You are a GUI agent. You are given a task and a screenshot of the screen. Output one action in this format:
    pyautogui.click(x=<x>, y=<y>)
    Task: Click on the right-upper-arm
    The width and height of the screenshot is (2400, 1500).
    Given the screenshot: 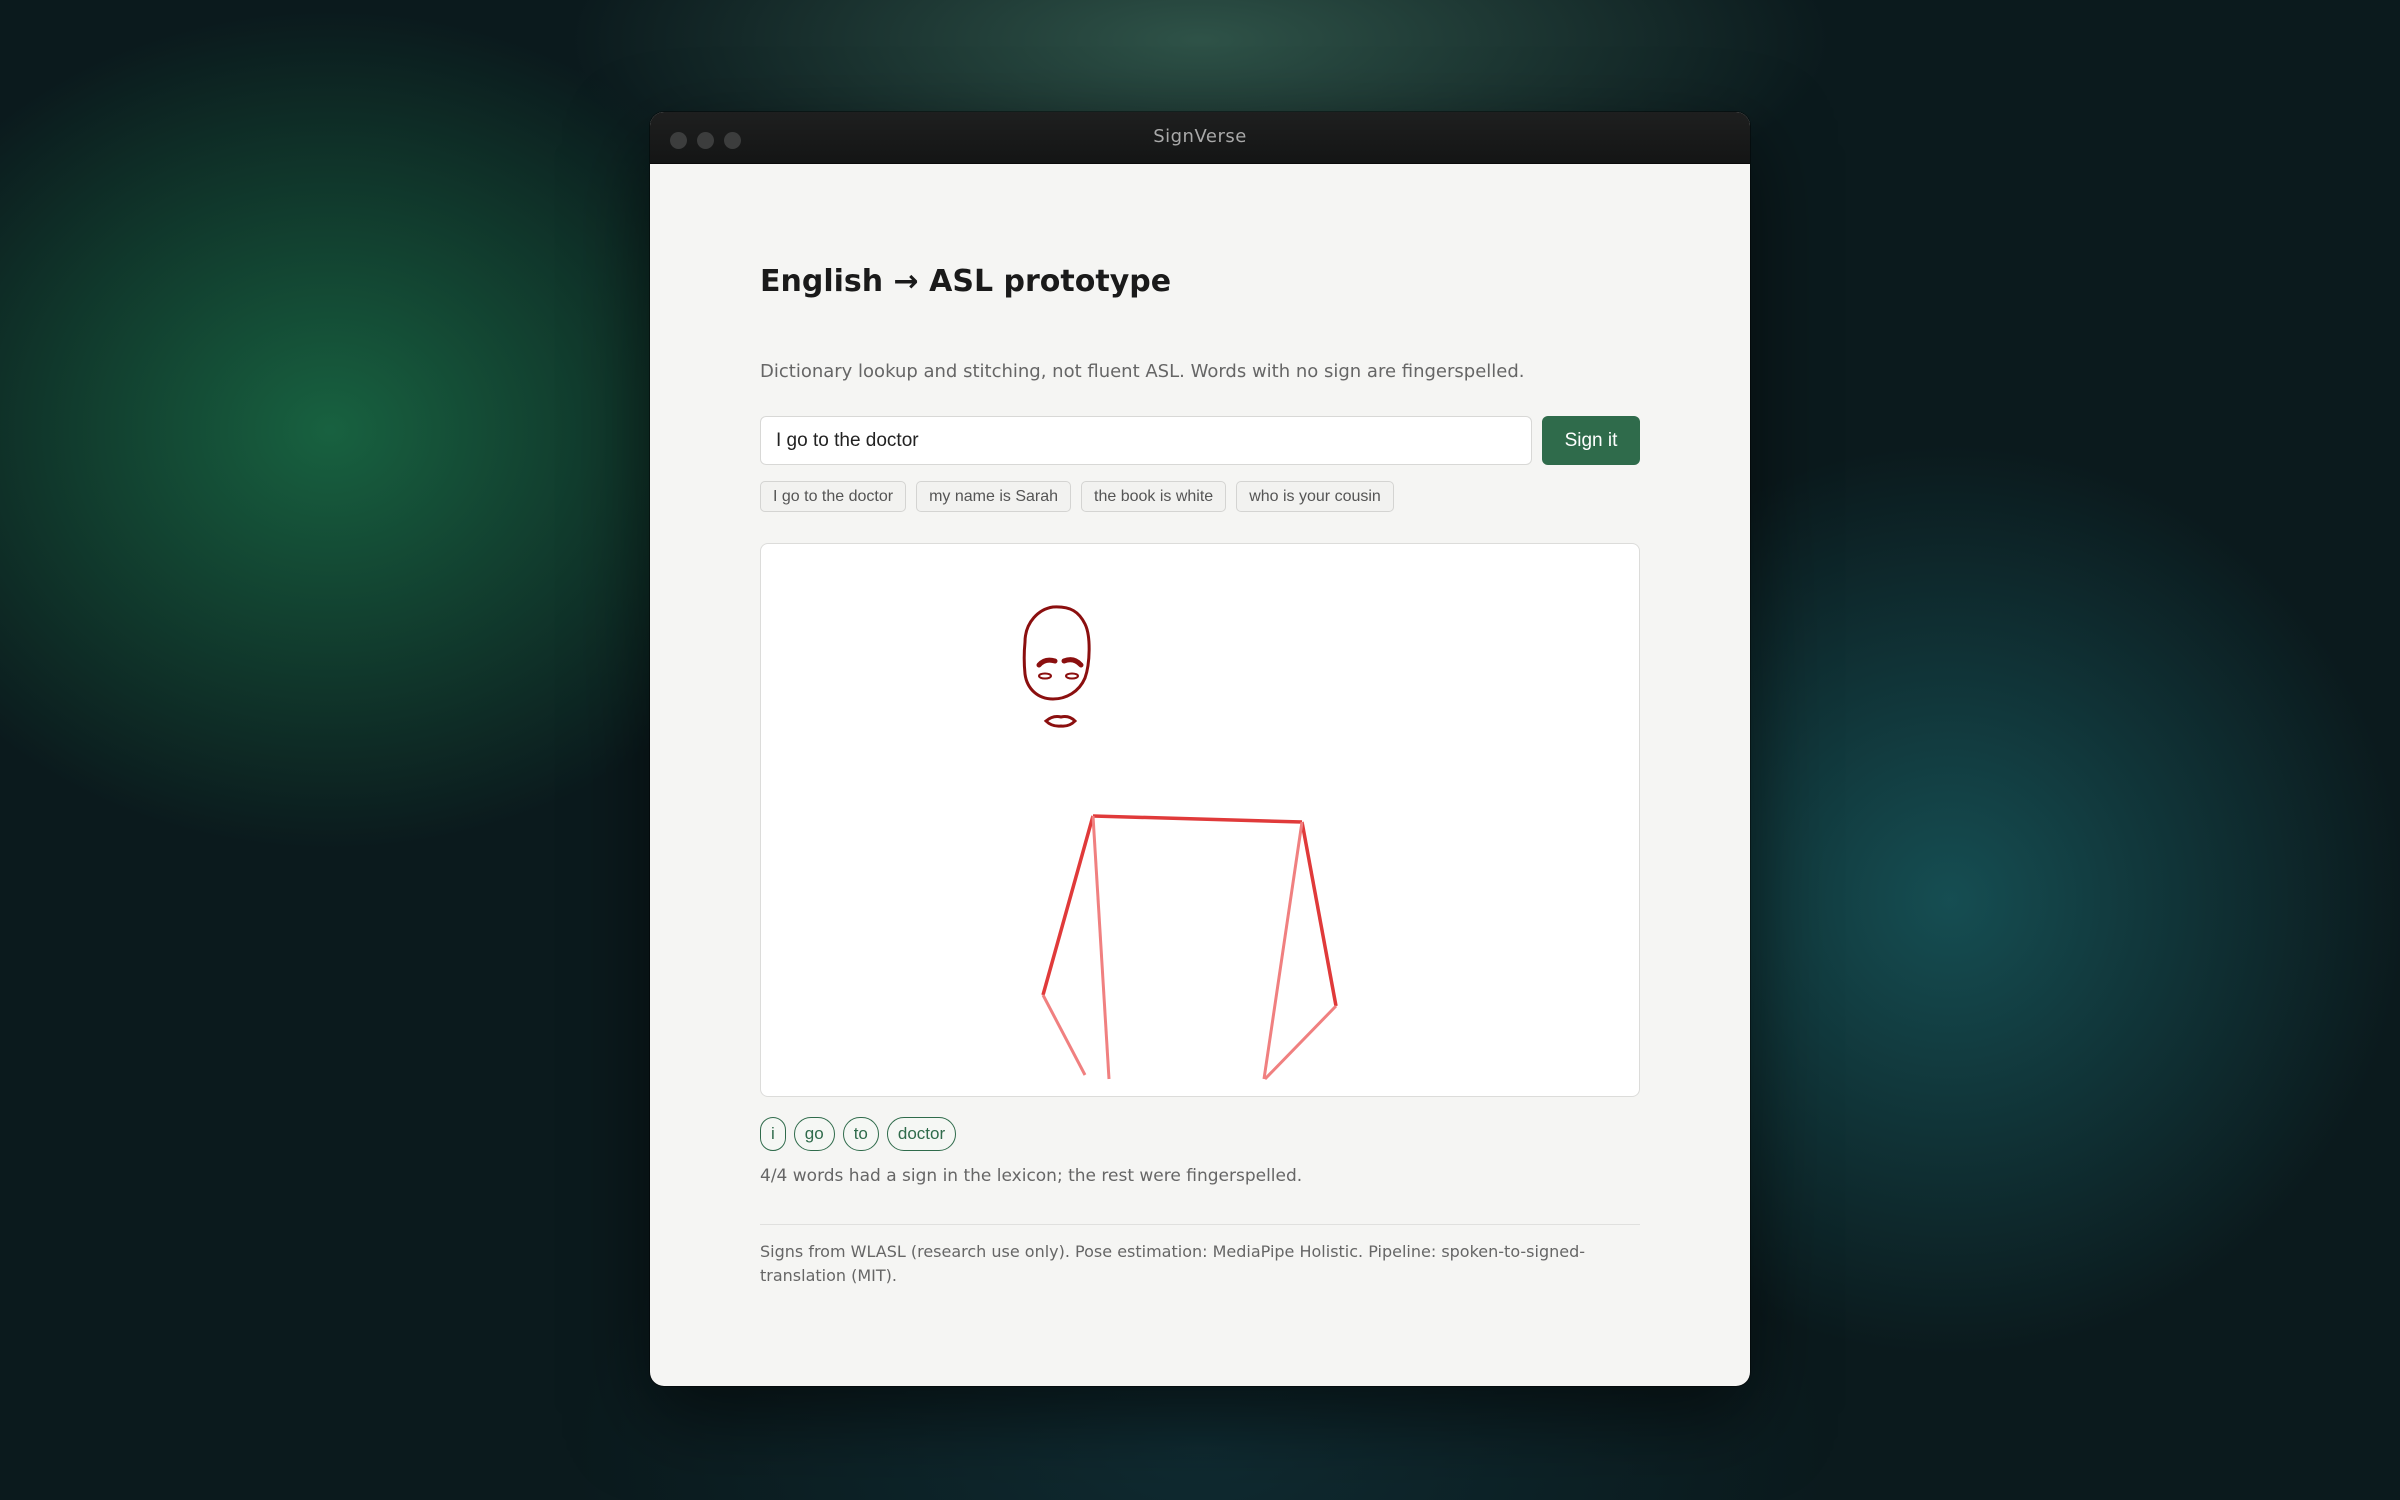 What is the action you would take?
    pyautogui.click(x=1319, y=914)
    